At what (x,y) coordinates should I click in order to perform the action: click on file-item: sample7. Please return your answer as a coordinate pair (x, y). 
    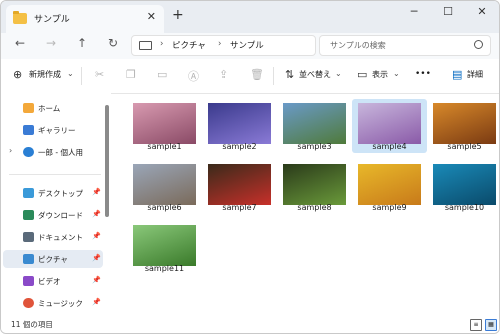
    Looking at the image, I should click on (239, 187).